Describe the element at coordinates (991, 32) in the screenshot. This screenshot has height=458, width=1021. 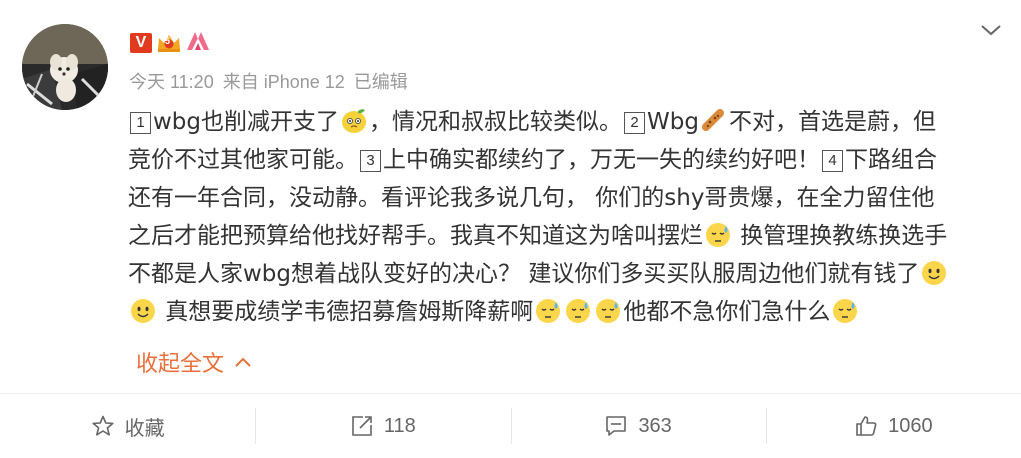
I see `post-menu-chevron-down-icon` at that location.